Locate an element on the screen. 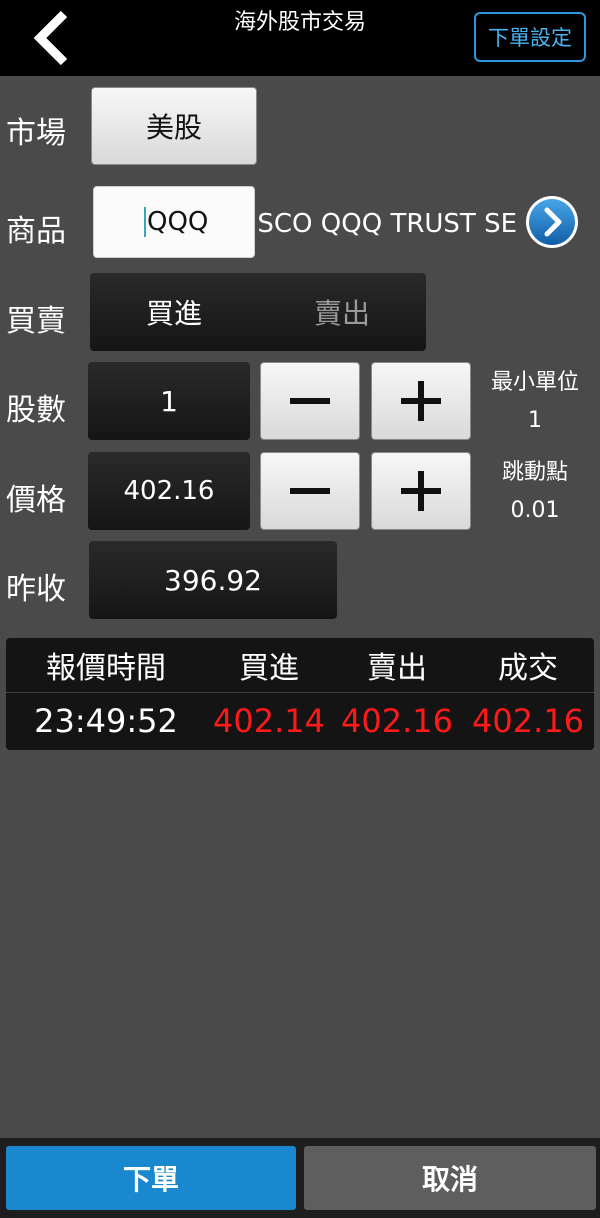 The height and width of the screenshot is (1218, 600). shares-decrease-button is located at coordinates (310, 401).